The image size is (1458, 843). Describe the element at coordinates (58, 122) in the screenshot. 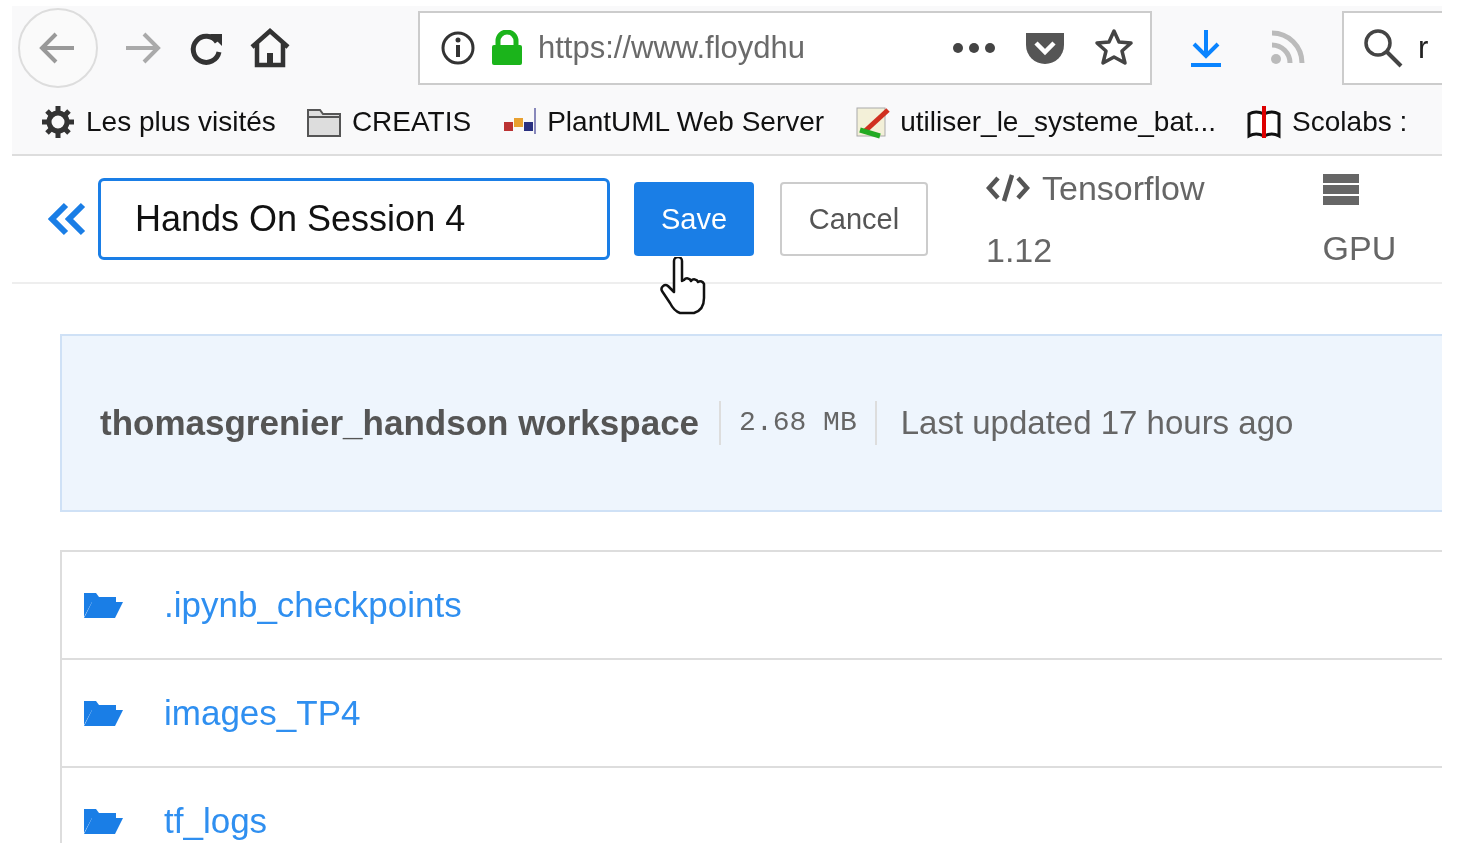

I see `gear-icon` at that location.